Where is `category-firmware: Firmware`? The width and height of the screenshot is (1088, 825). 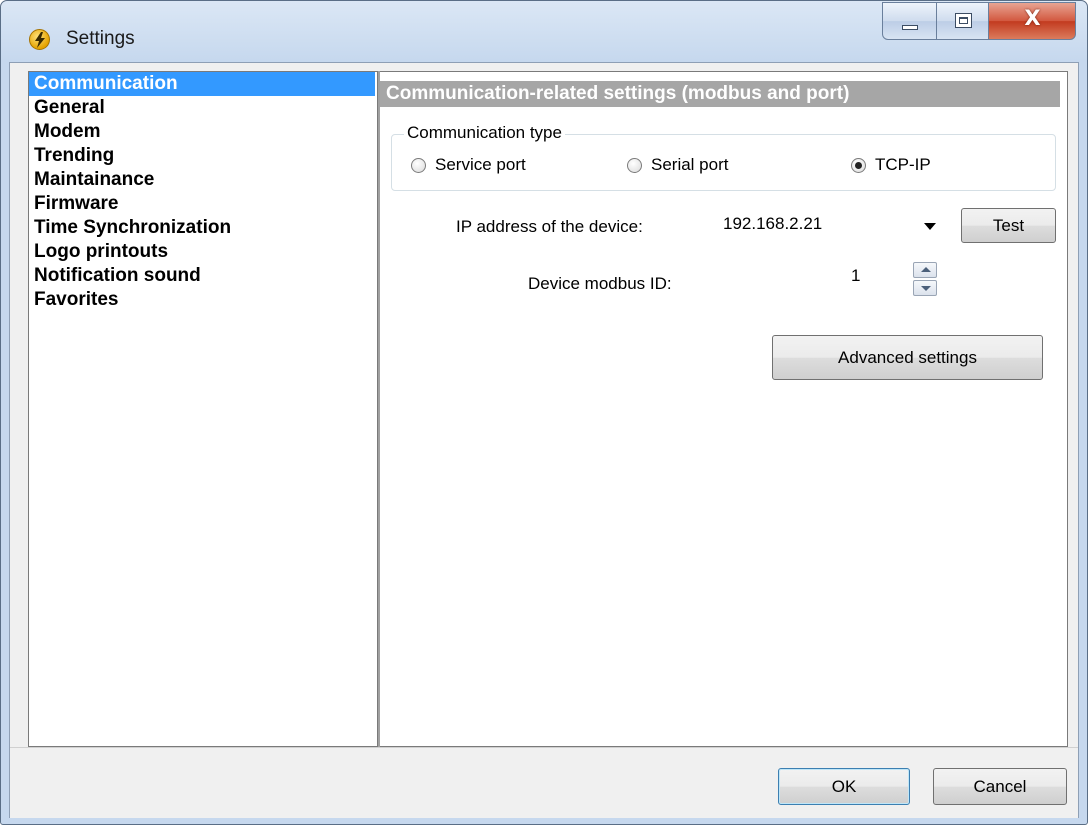
category-firmware: Firmware is located at coordinates (203, 204).